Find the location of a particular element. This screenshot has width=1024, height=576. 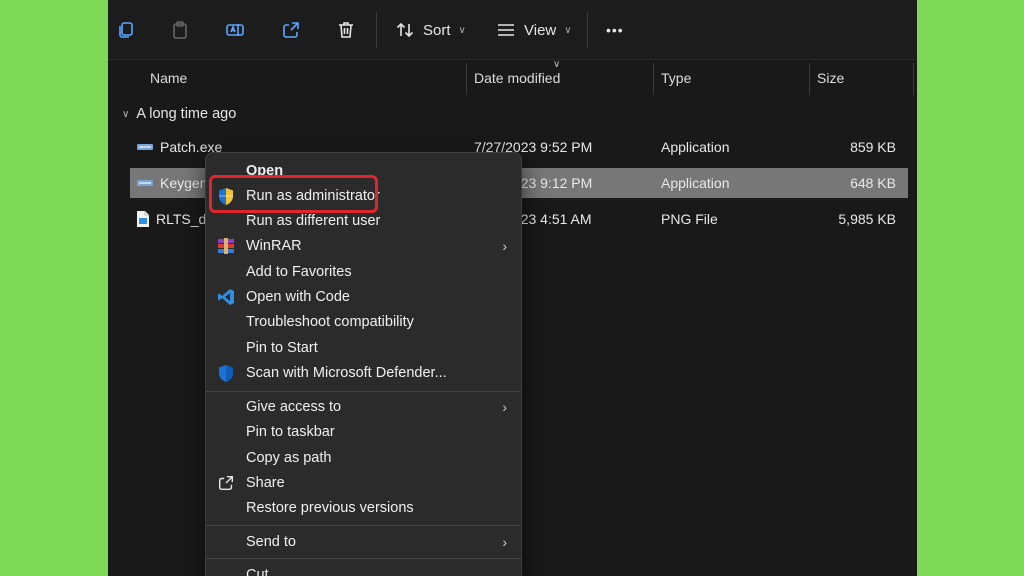

delete-icon is located at coordinates (346, 30).